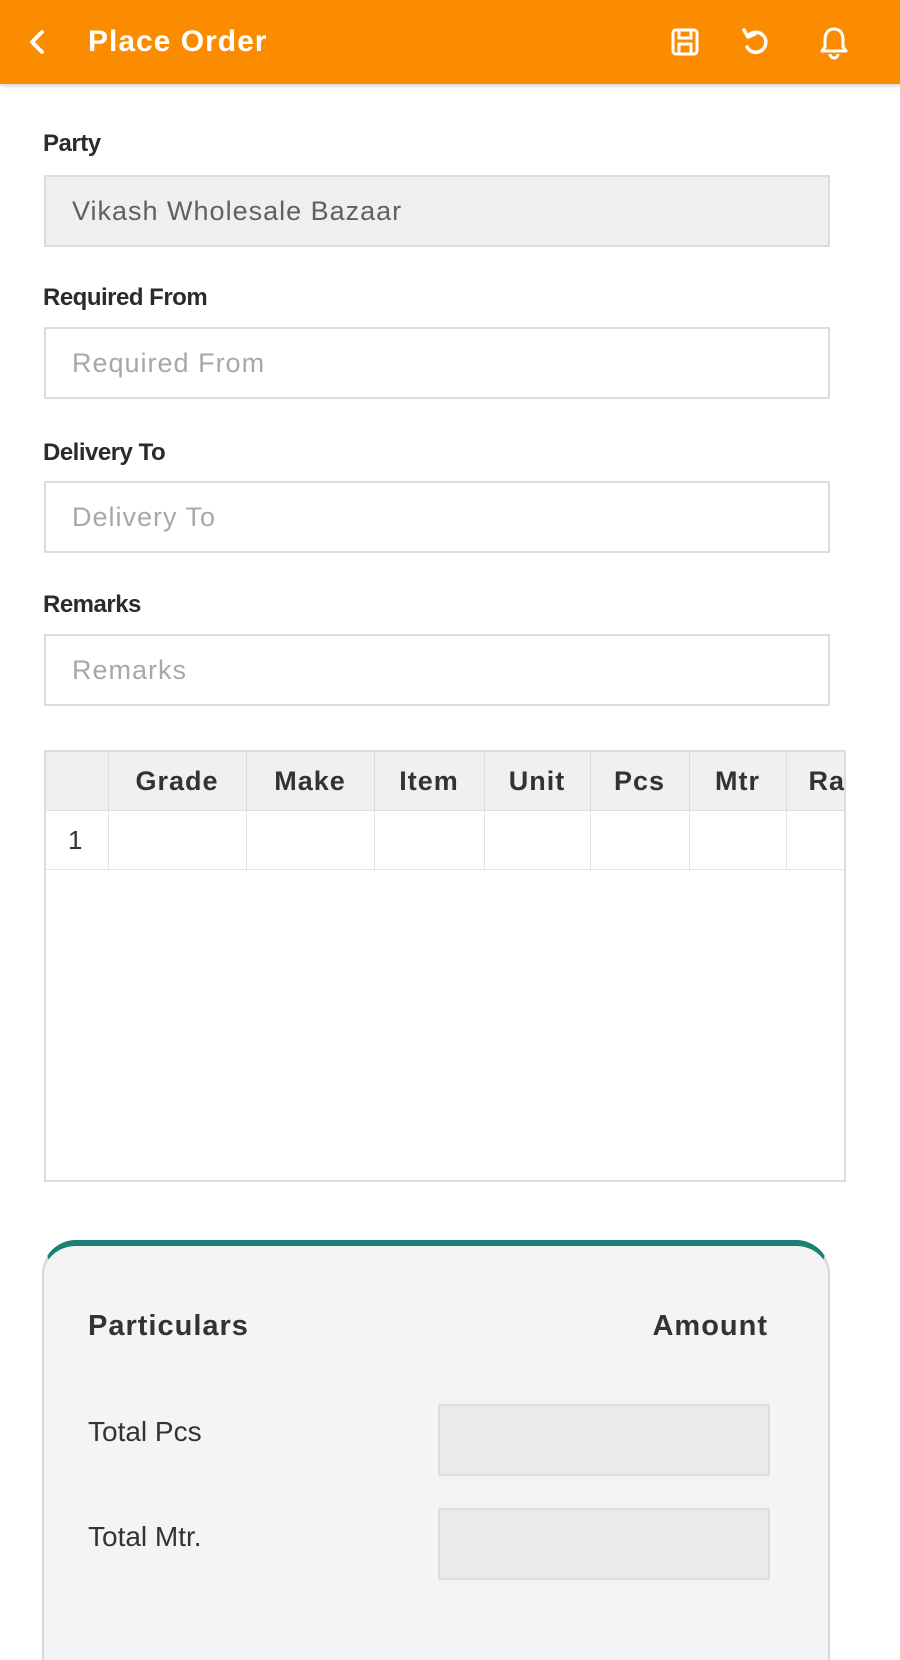  What do you see at coordinates (310, 781) in the screenshot?
I see `grid-header-make: Make` at bounding box center [310, 781].